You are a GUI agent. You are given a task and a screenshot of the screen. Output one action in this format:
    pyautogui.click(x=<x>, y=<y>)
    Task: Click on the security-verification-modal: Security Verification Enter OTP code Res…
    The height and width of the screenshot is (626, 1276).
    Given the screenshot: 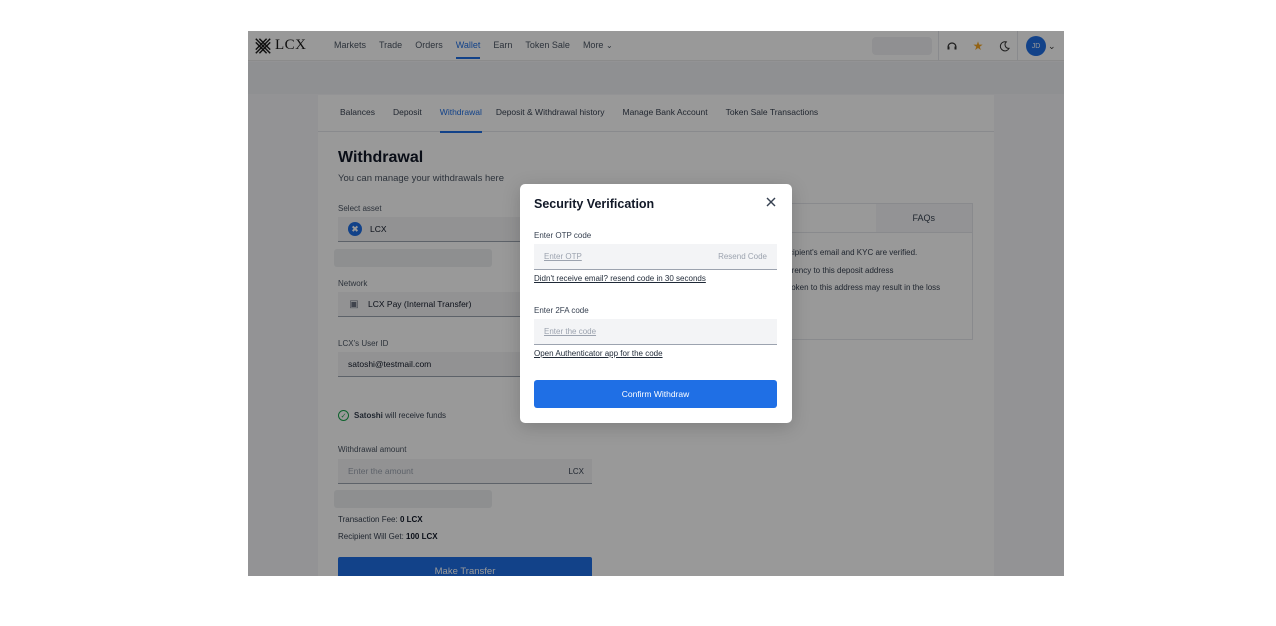 What is the action you would take?
    pyautogui.click(x=656, y=303)
    